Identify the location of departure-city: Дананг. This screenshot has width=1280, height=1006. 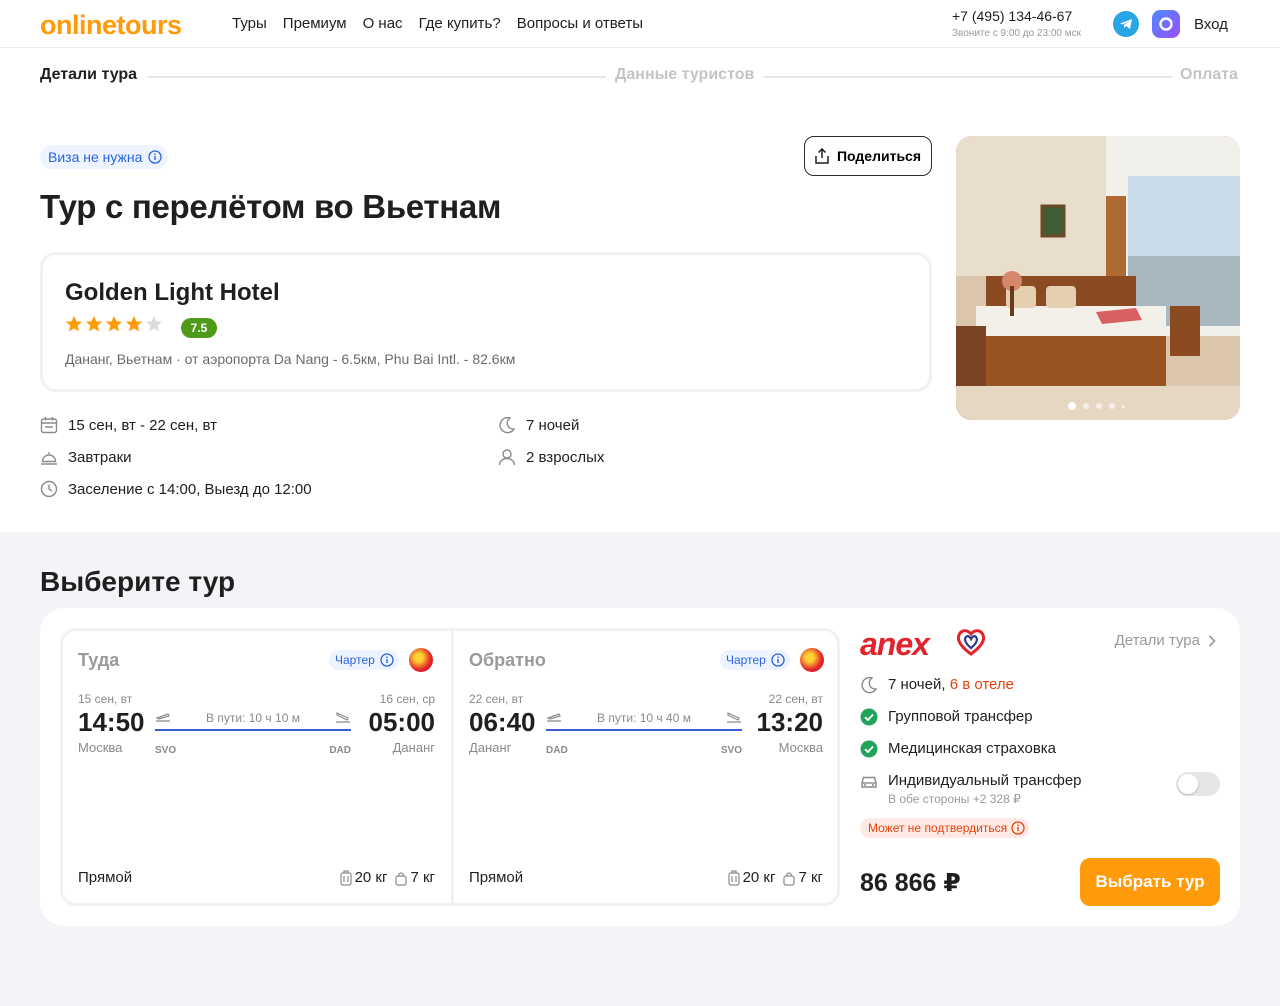
(490, 747).